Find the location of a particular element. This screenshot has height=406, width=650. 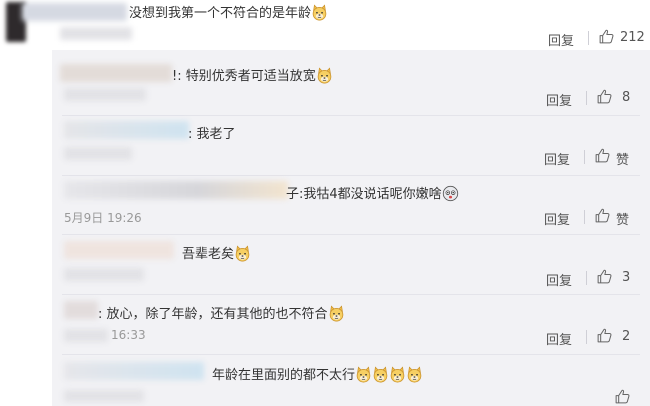

shock-emoji-icon is located at coordinates (450, 193).